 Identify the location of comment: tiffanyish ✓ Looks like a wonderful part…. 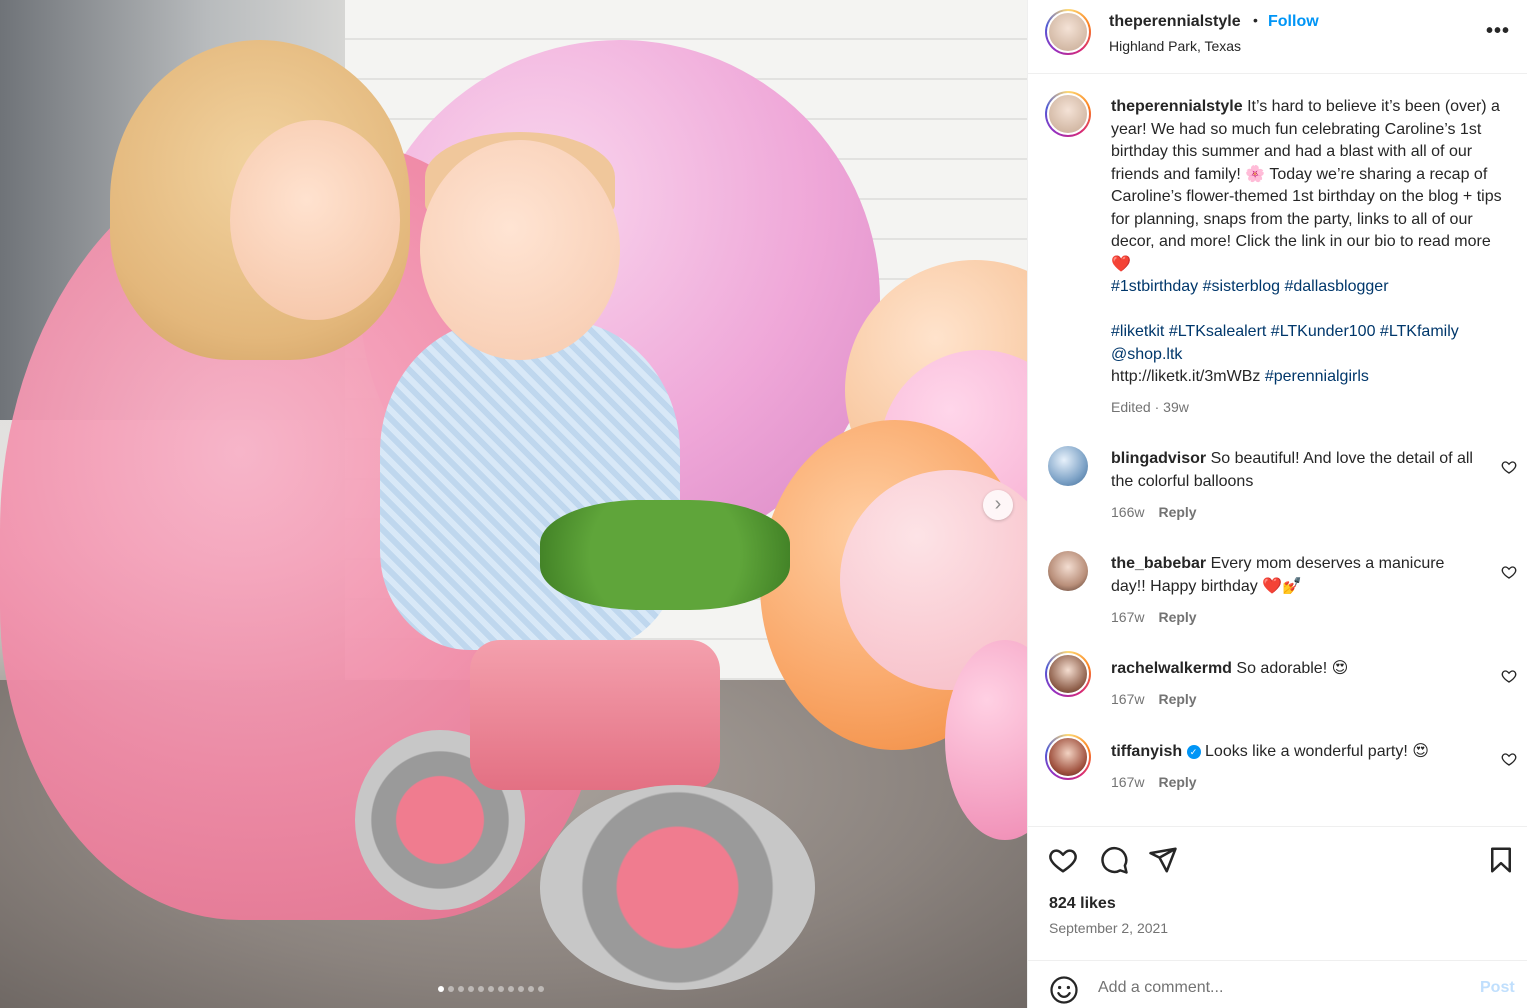
(1296, 767).